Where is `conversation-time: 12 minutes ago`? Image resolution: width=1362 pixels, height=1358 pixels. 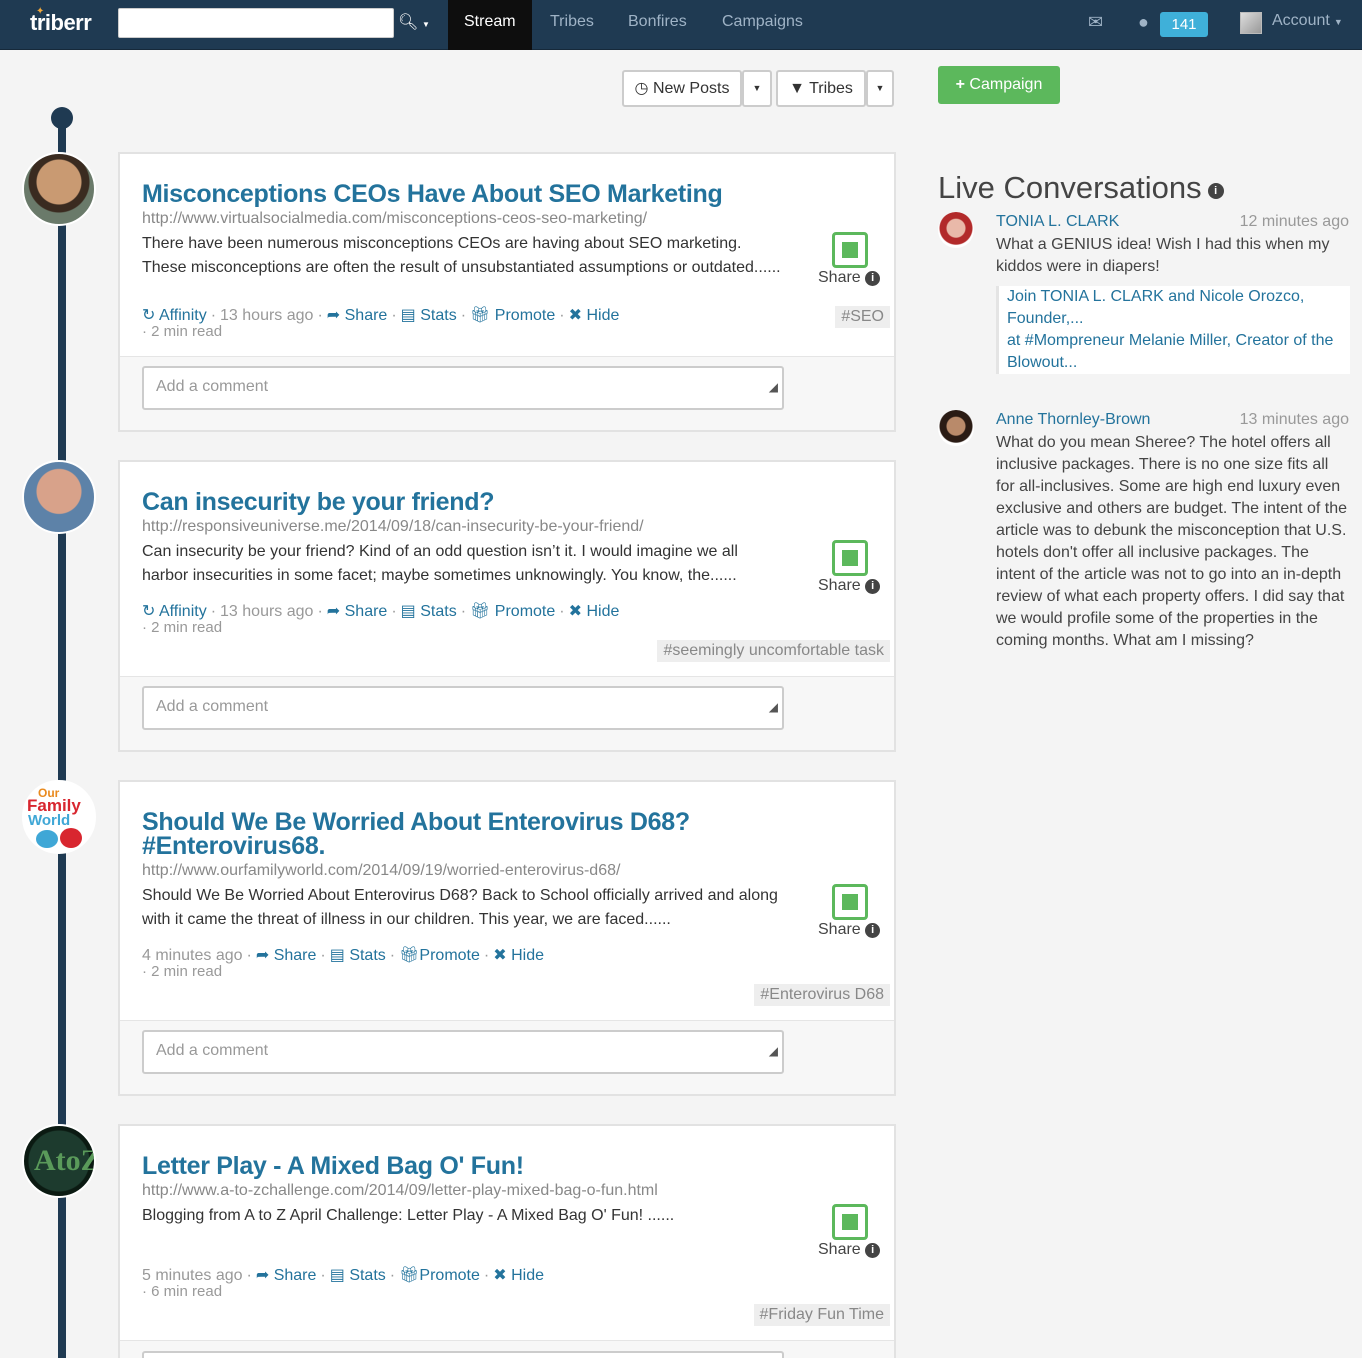 conversation-time: 12 minutes ago is located at coordinates (1294, 221).